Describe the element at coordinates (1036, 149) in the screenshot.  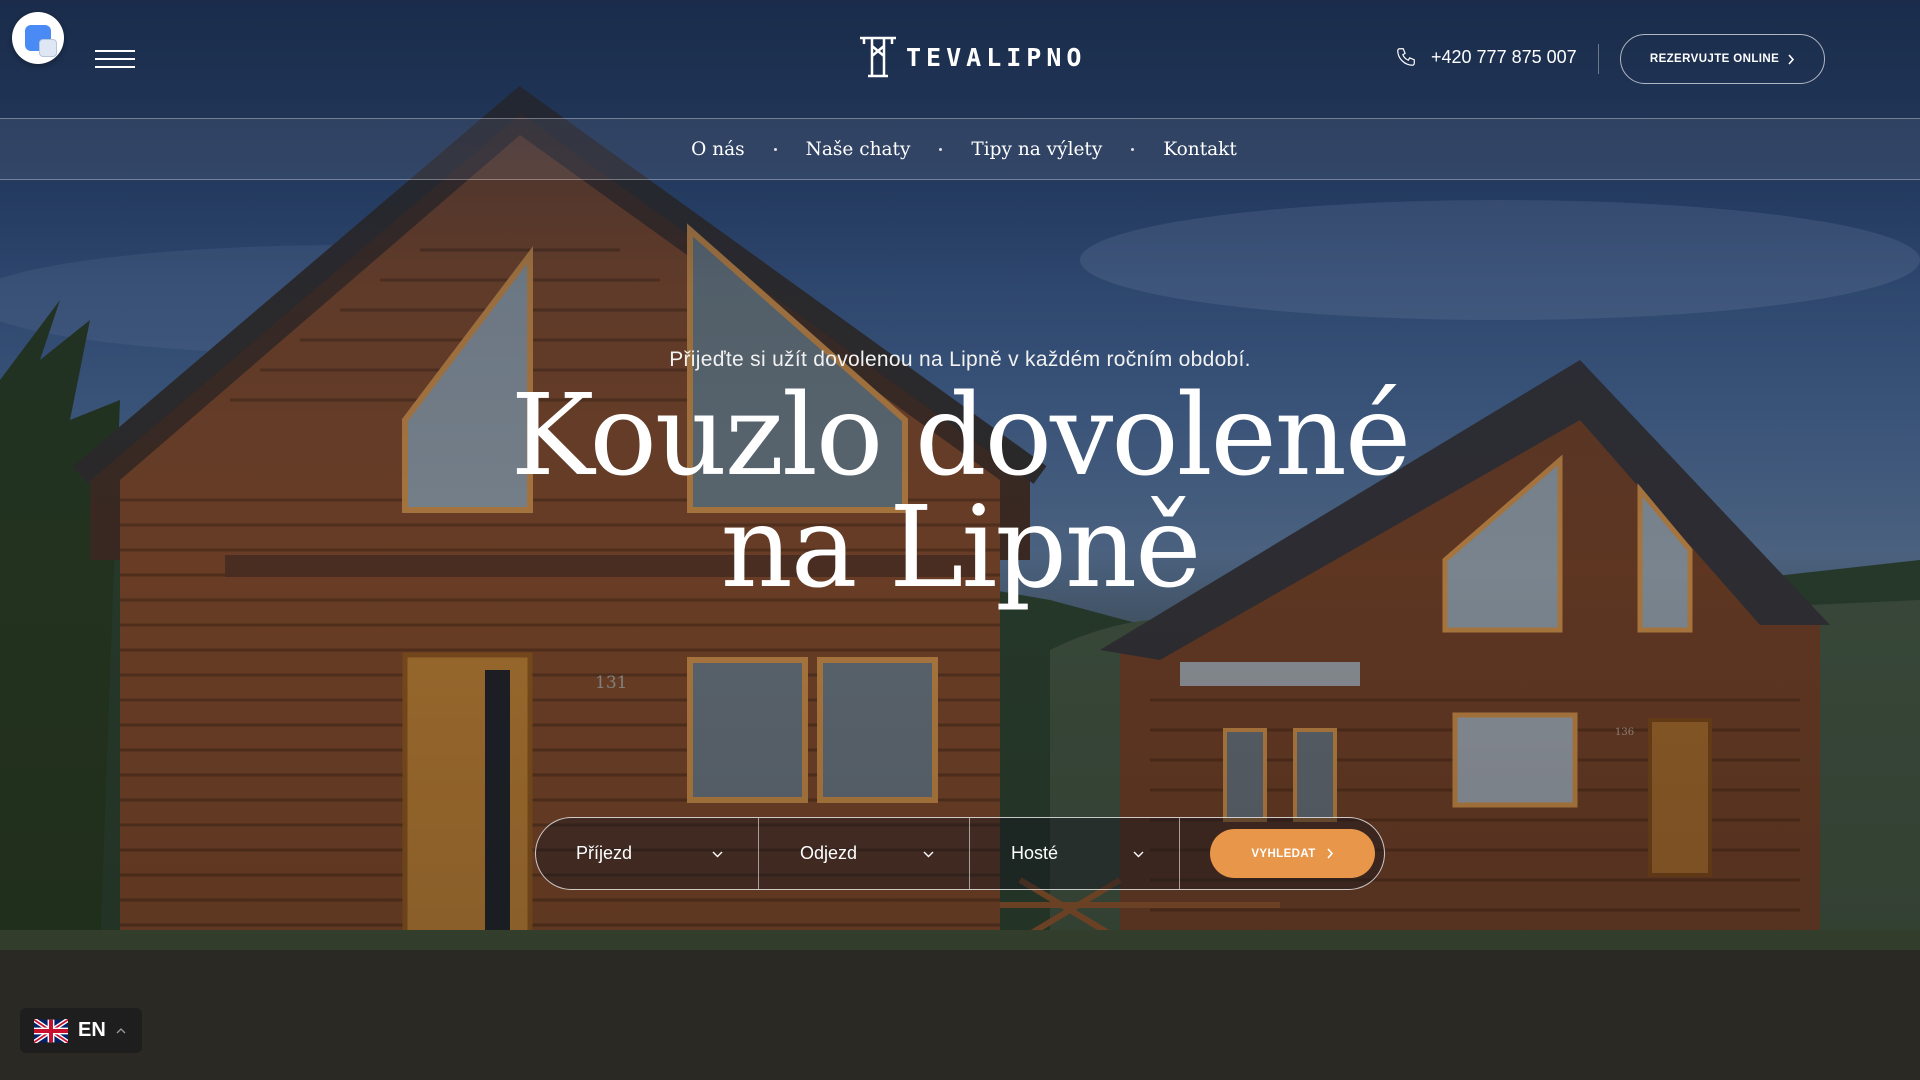
I see `nav-item-tipy-na-vylety: Tipy na výlety` at that location.